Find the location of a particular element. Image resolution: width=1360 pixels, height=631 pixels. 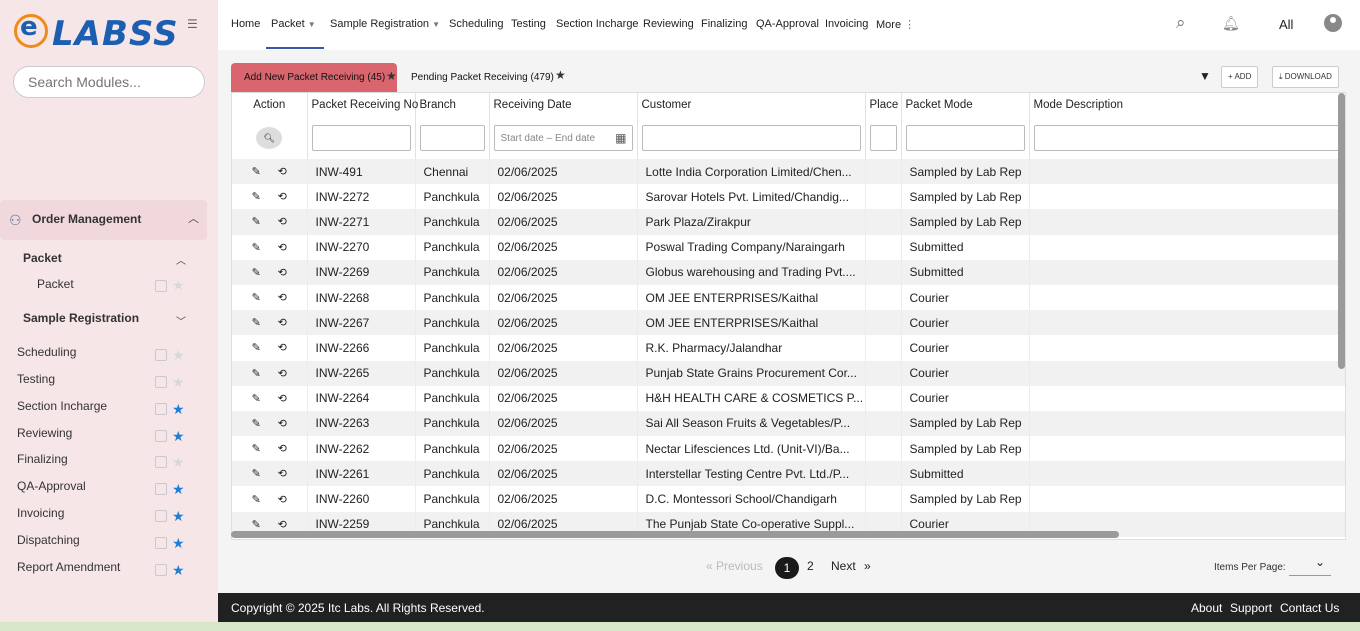

nav-finalizing: Finalizing is located at coordinates (724, 24).